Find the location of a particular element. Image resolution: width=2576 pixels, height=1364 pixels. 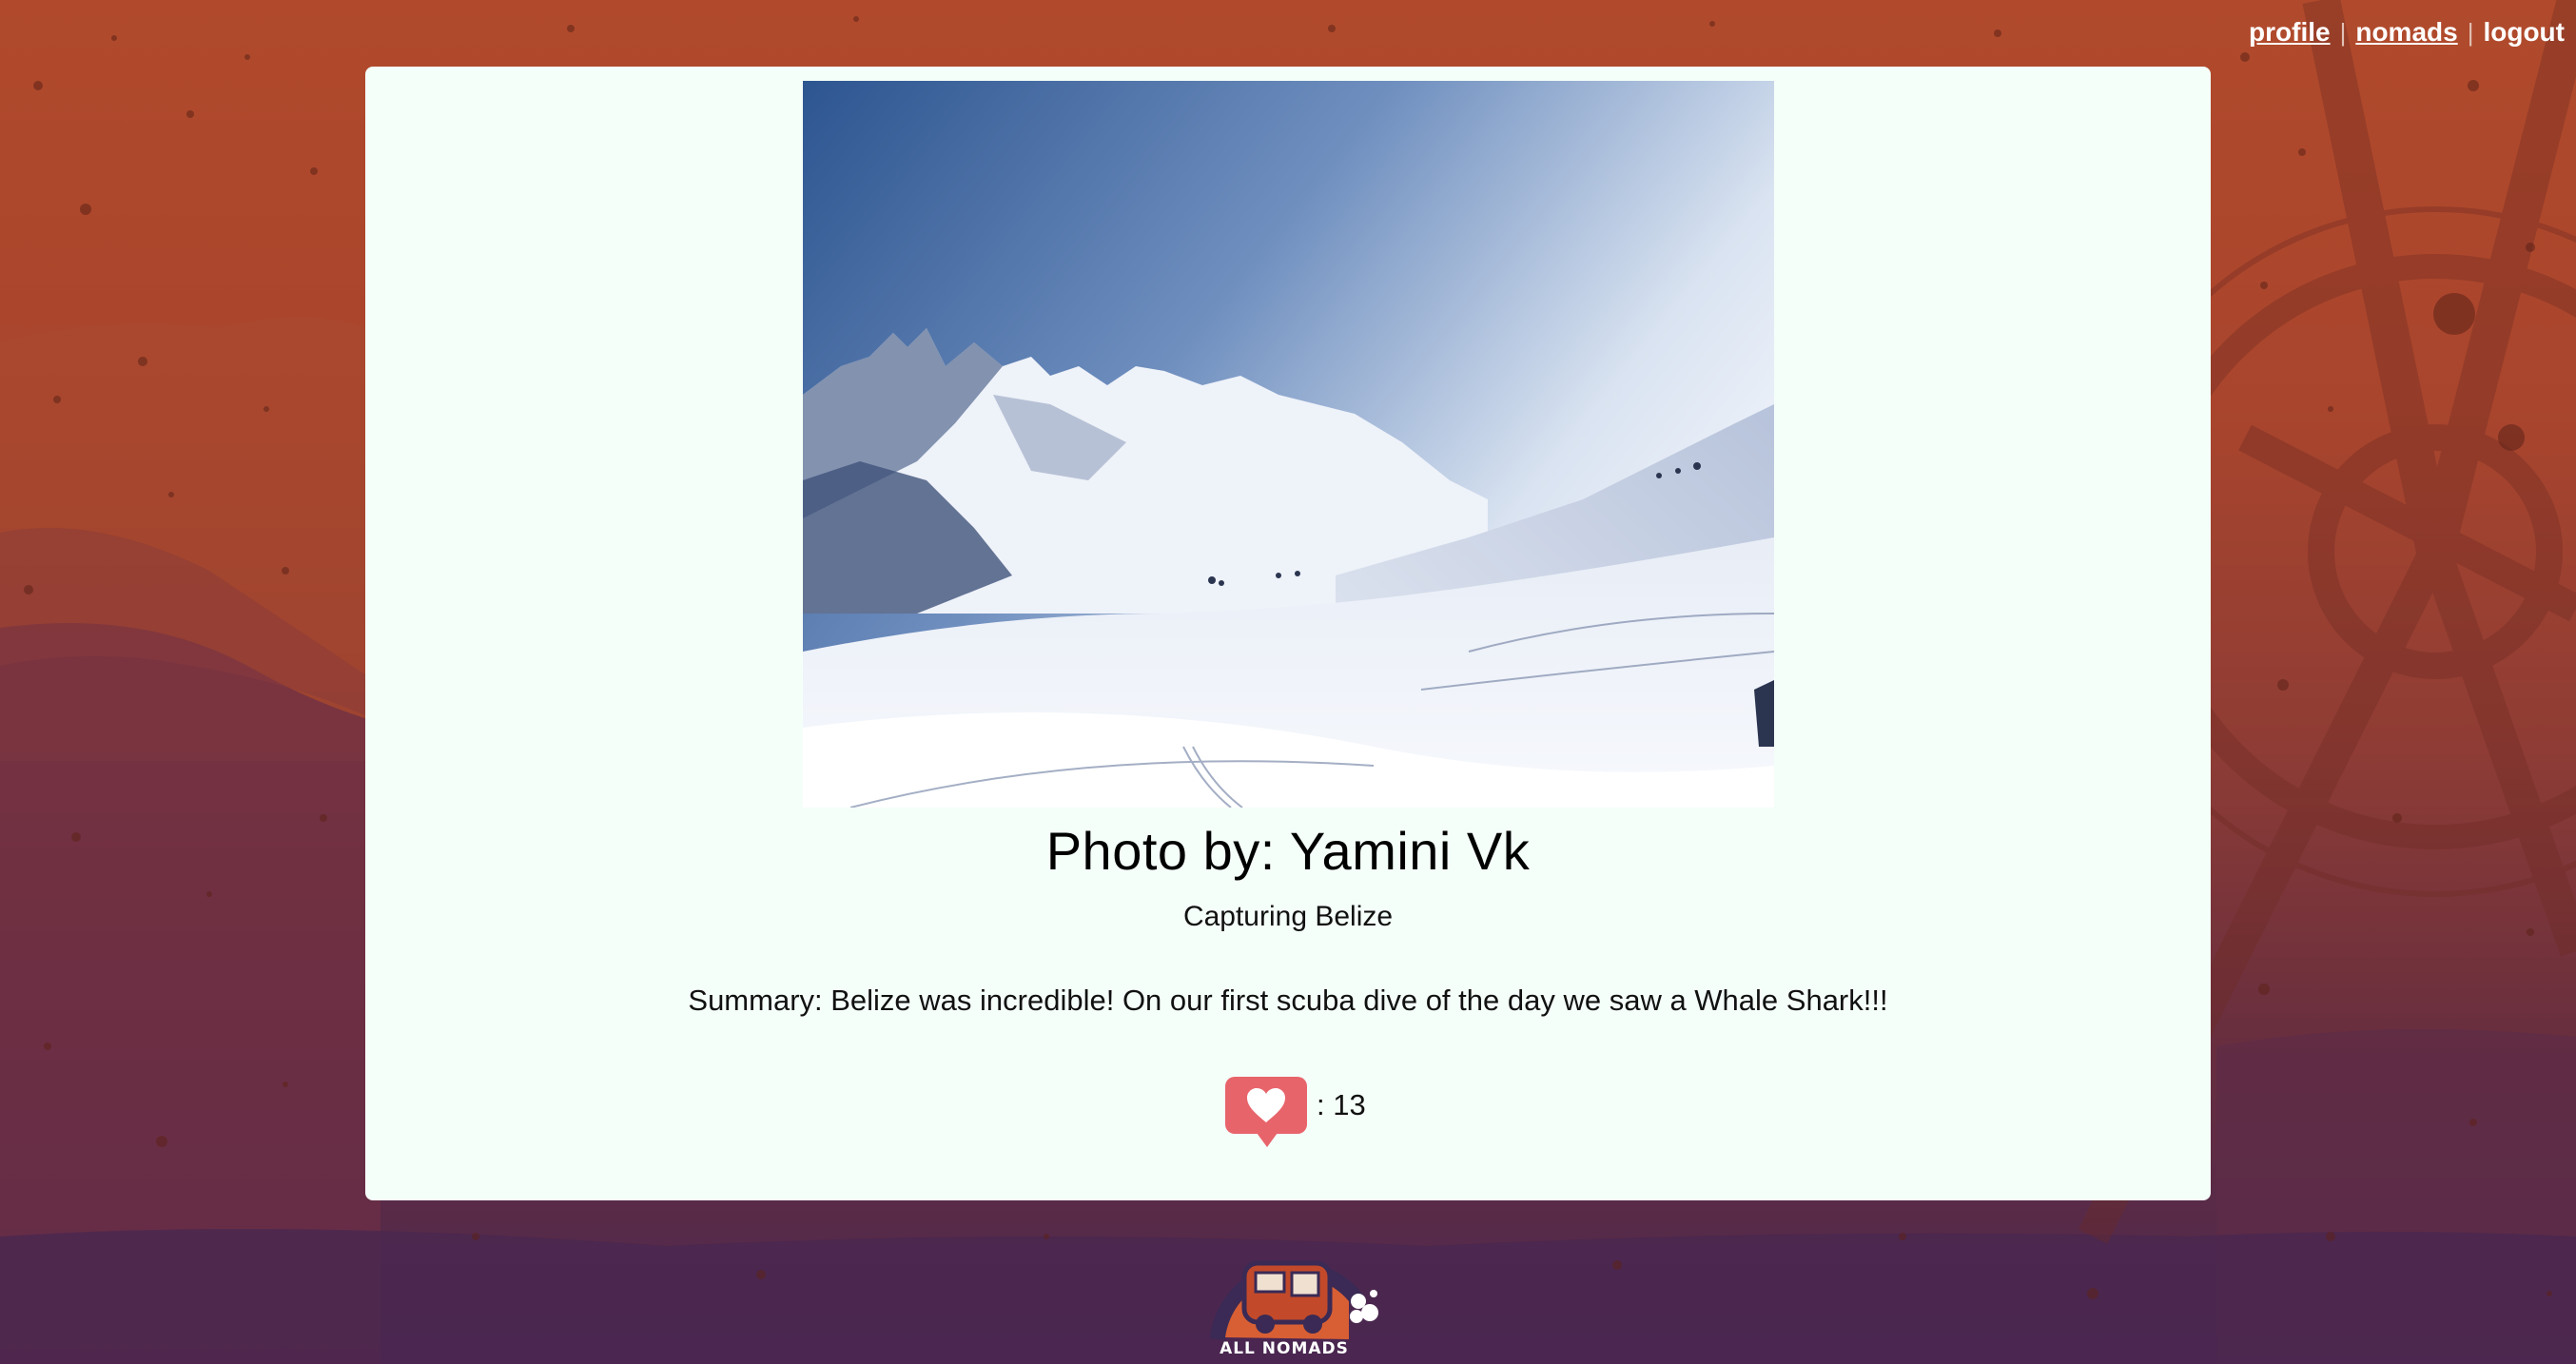

all-nomads-logo: ALL NOMADS is located at coordinates (1296, 1294).